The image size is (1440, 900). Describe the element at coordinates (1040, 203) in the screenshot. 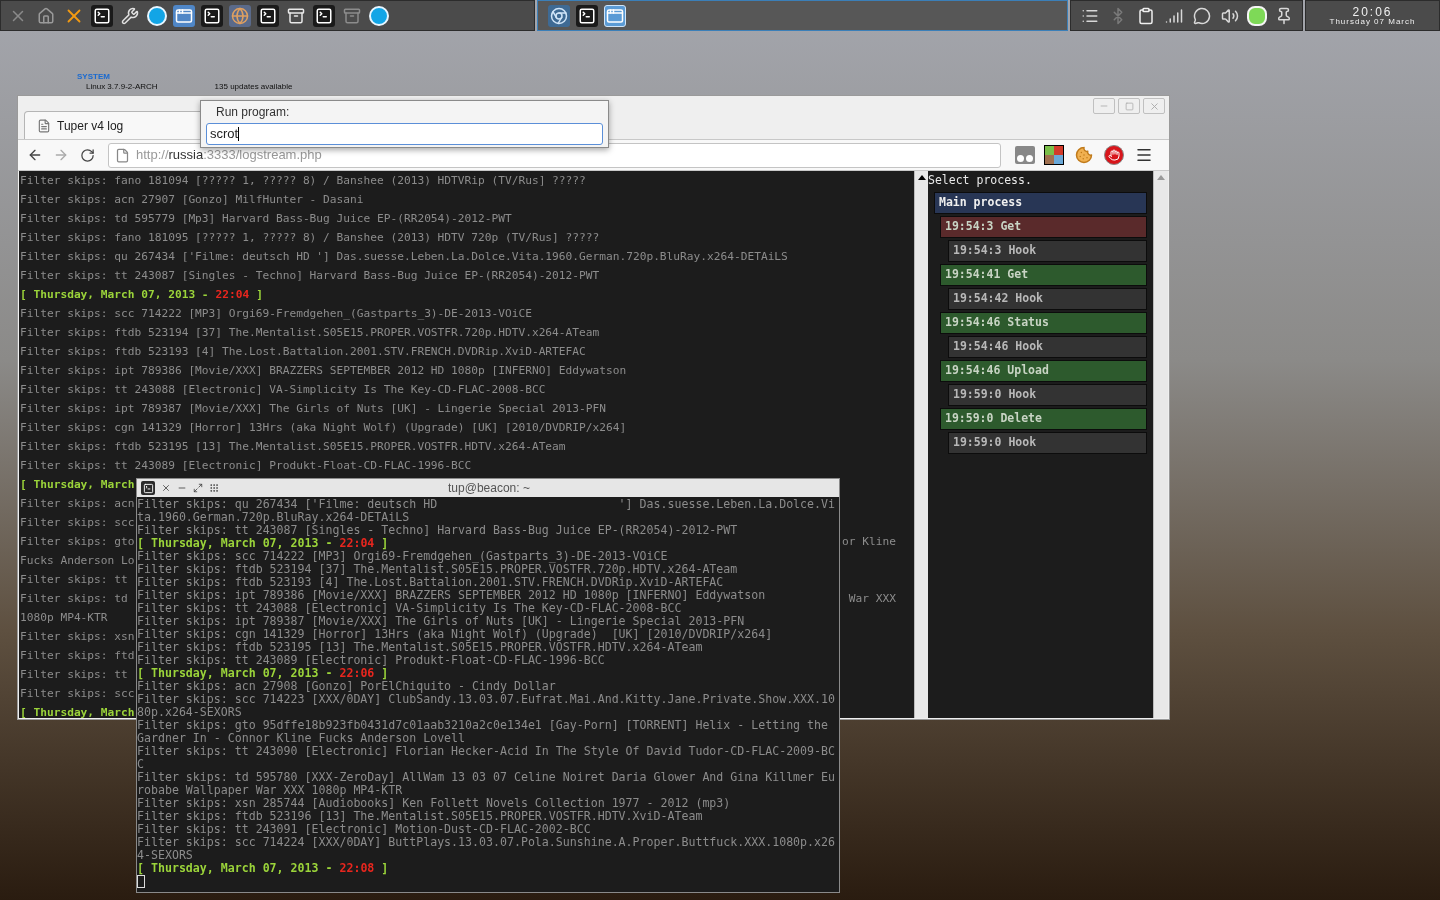

I see `process-item: Main process` at that location.